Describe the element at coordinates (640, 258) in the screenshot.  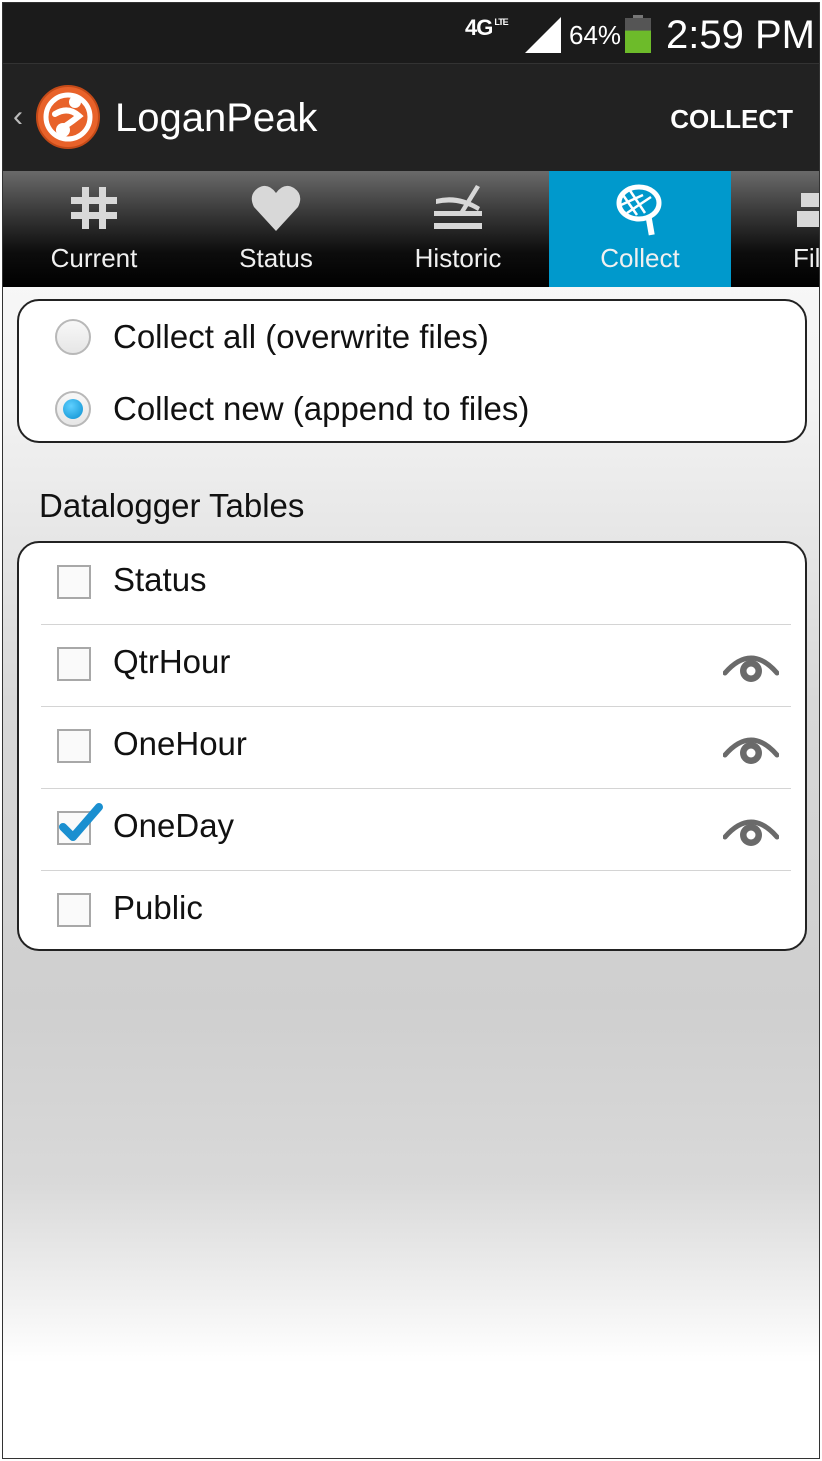
I see `tab-label: Collect` at that location.